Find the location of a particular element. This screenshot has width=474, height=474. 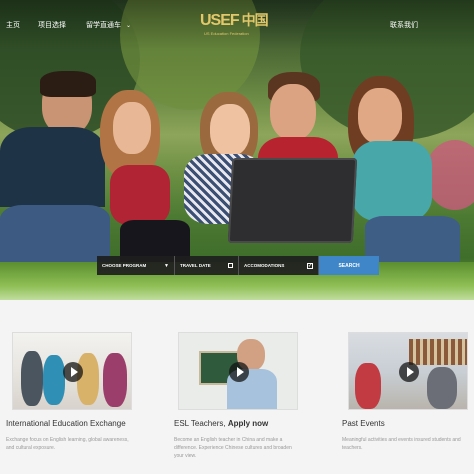

accommodations-label: ACCOMODATIONS is located at coordinates (264, 265).